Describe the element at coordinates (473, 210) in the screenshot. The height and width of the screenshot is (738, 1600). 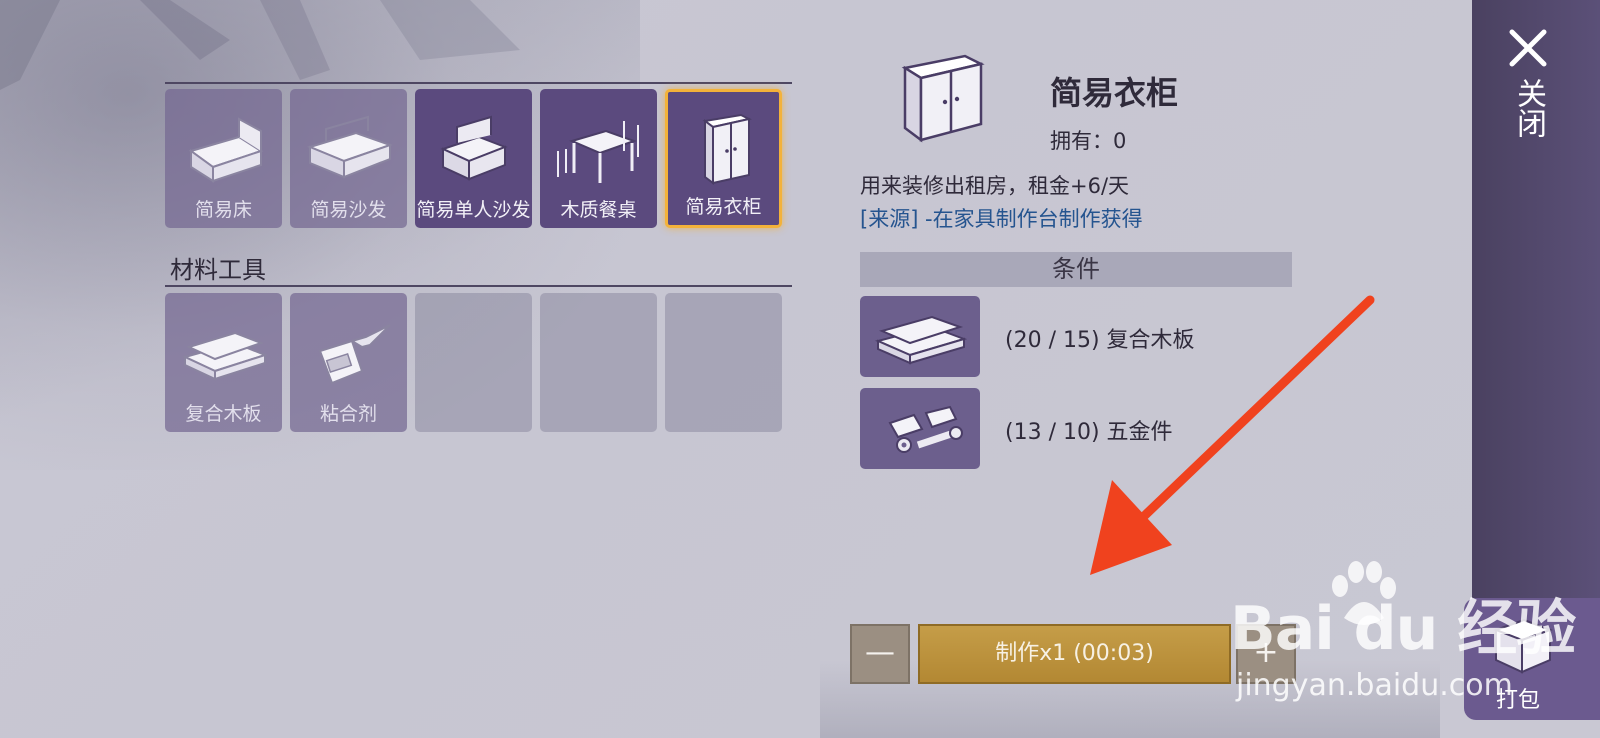
I see `slot-label: 简易单人沙发` at that location.